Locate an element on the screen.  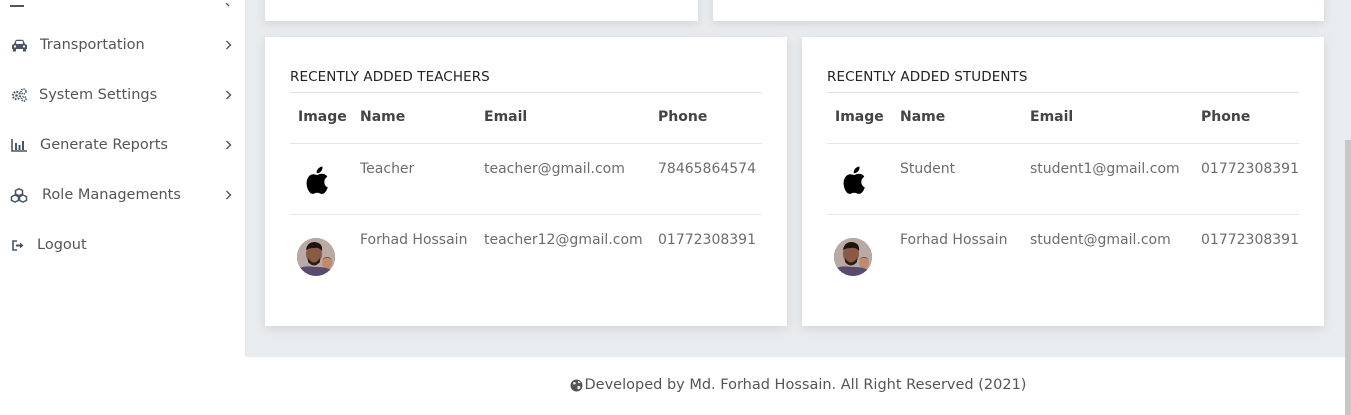
student-name: Forhad Hossain is located at coordinates (954, 240).